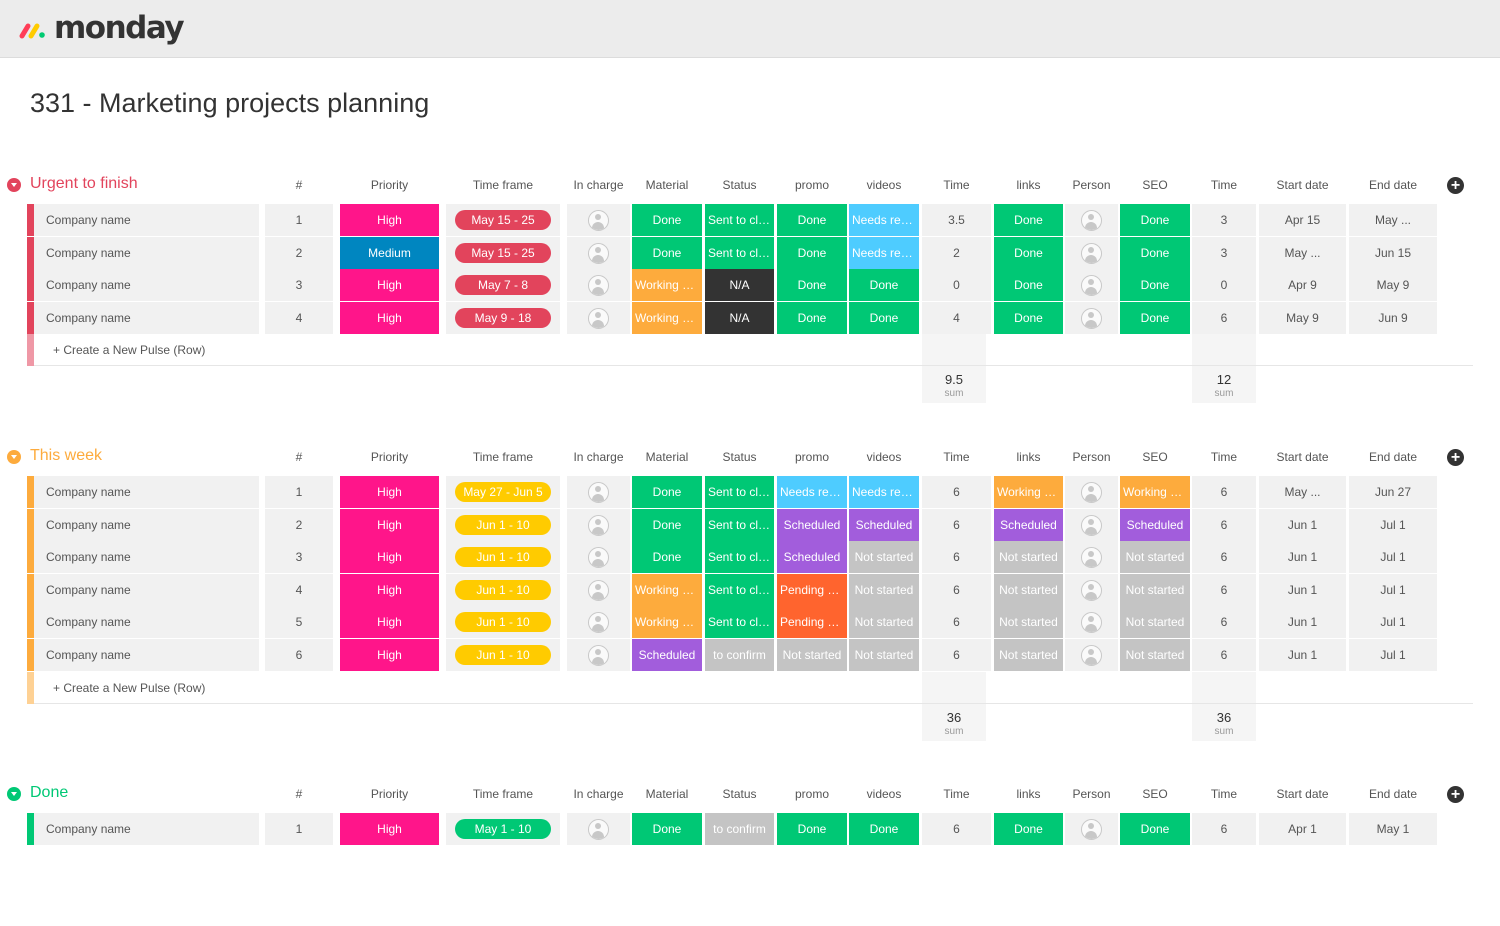 This screenshot has width=1500, height=926. Describe the element at coordinates (503, 589) in the screenshot. I see `timeframe-pill: Jun 1 - 10` at that location.